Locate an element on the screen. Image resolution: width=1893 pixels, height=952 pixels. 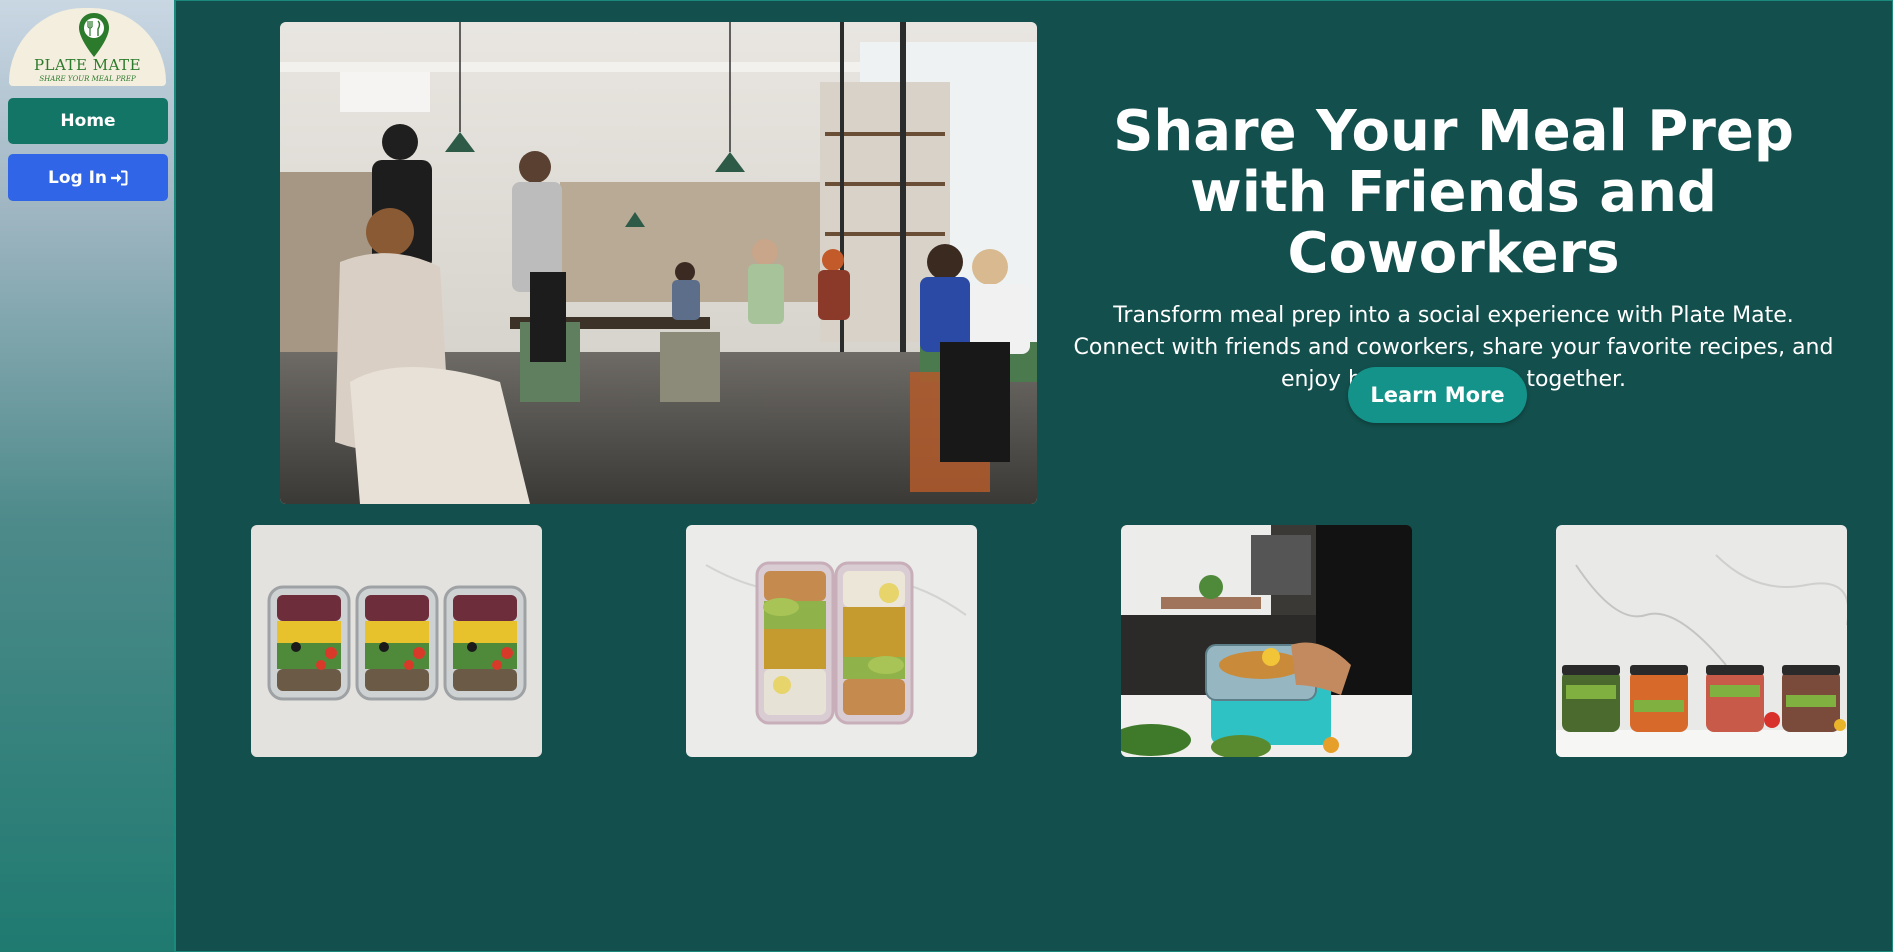
learn-more-label: Learn More is located at coordinates (1437, 395).